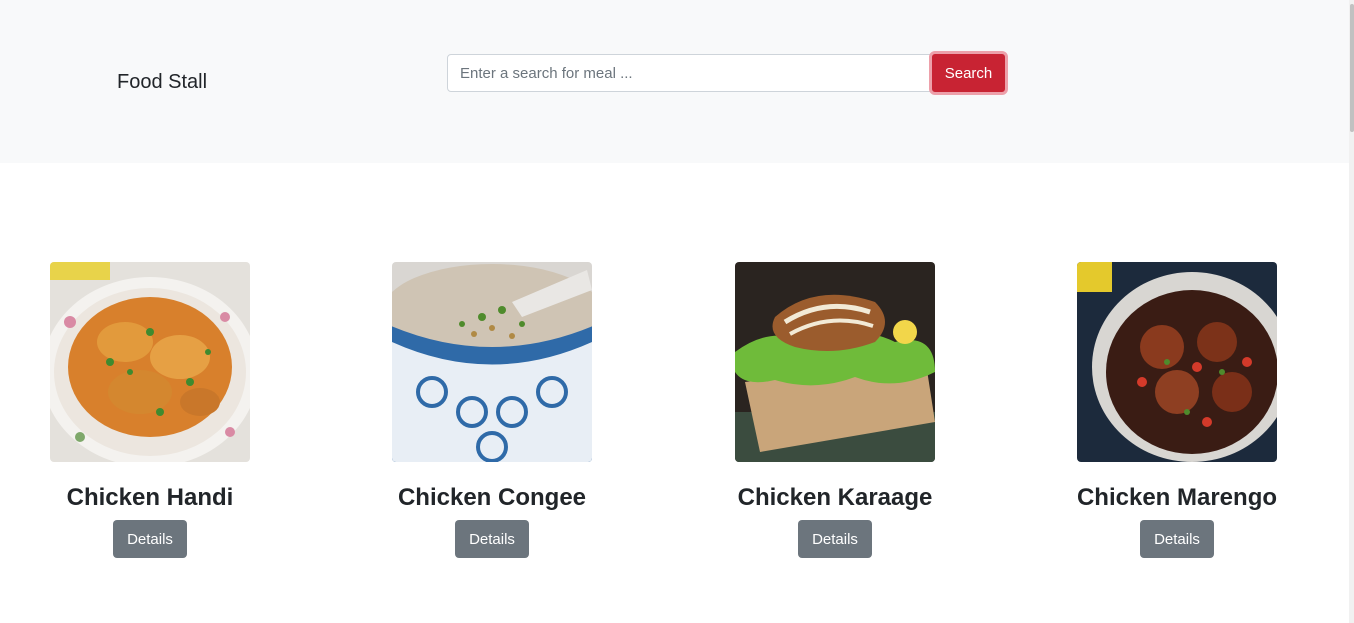  What do you see at coordinates (1177, 497) in the screenshot?
I see `meal-title: Chicken Marengo` at bounding box center [1177, 497].